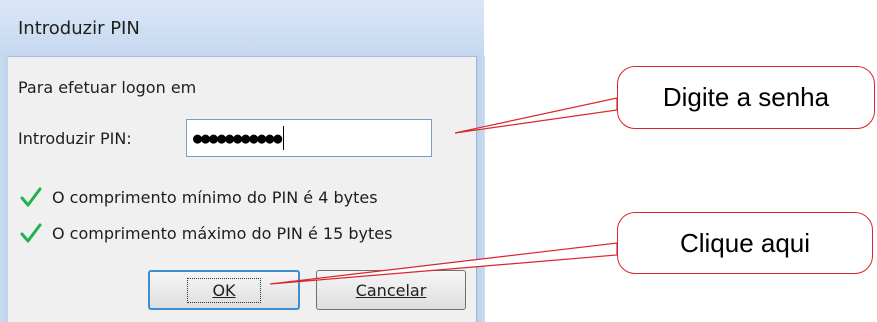 The height and width of the screenshot is (322, 877). I want to click on callout-enter-password: Digite a senha, so click(746, 97).